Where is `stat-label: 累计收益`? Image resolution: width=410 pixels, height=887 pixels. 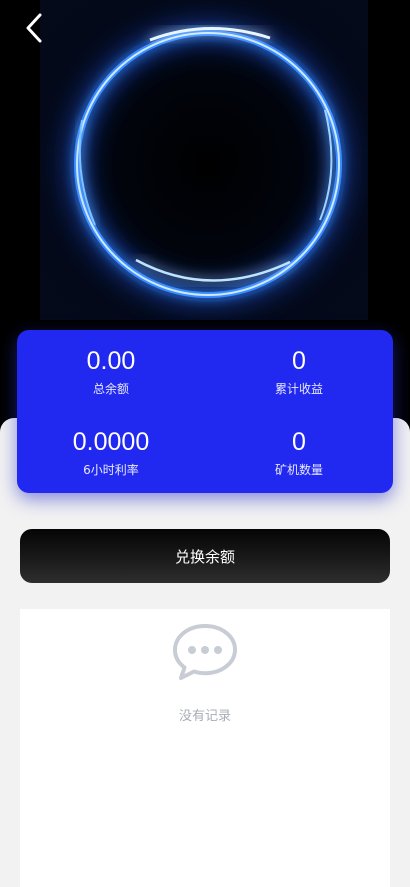
stat-label: 累计收益 is located at coordinates (298, 389).